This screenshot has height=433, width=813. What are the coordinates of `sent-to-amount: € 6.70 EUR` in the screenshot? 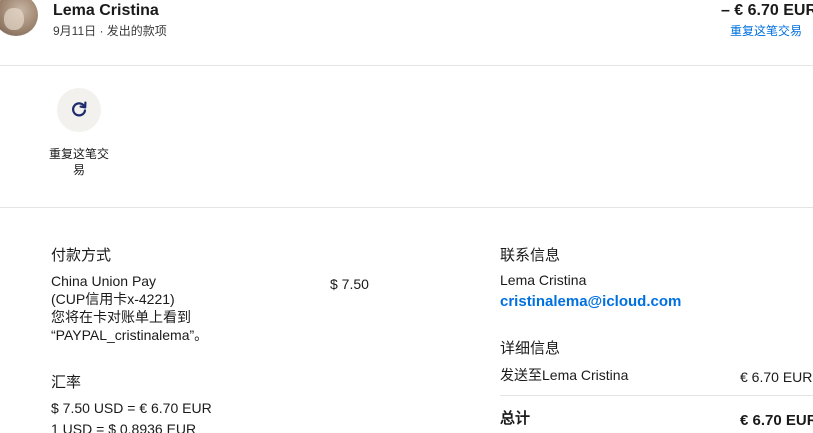 It's located at (776, 377).